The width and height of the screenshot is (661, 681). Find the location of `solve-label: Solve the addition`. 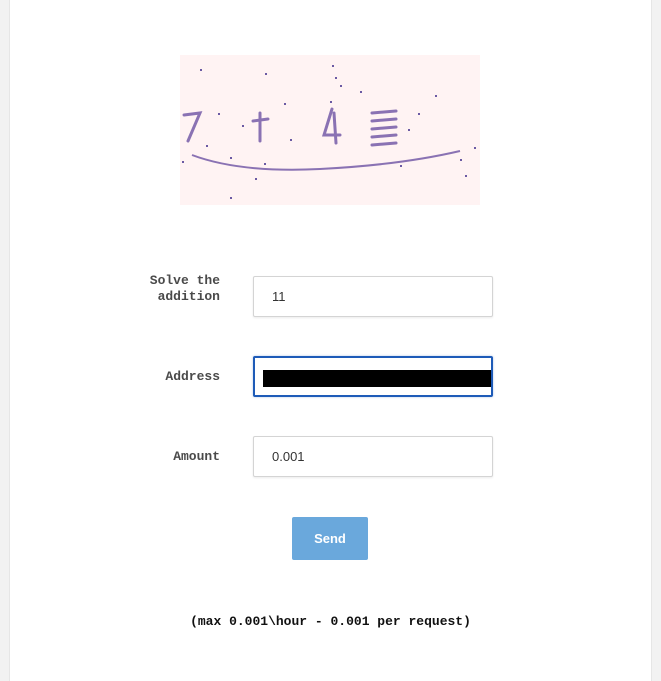

solve-label: Solve the addition is located at coordinates (184, 288).